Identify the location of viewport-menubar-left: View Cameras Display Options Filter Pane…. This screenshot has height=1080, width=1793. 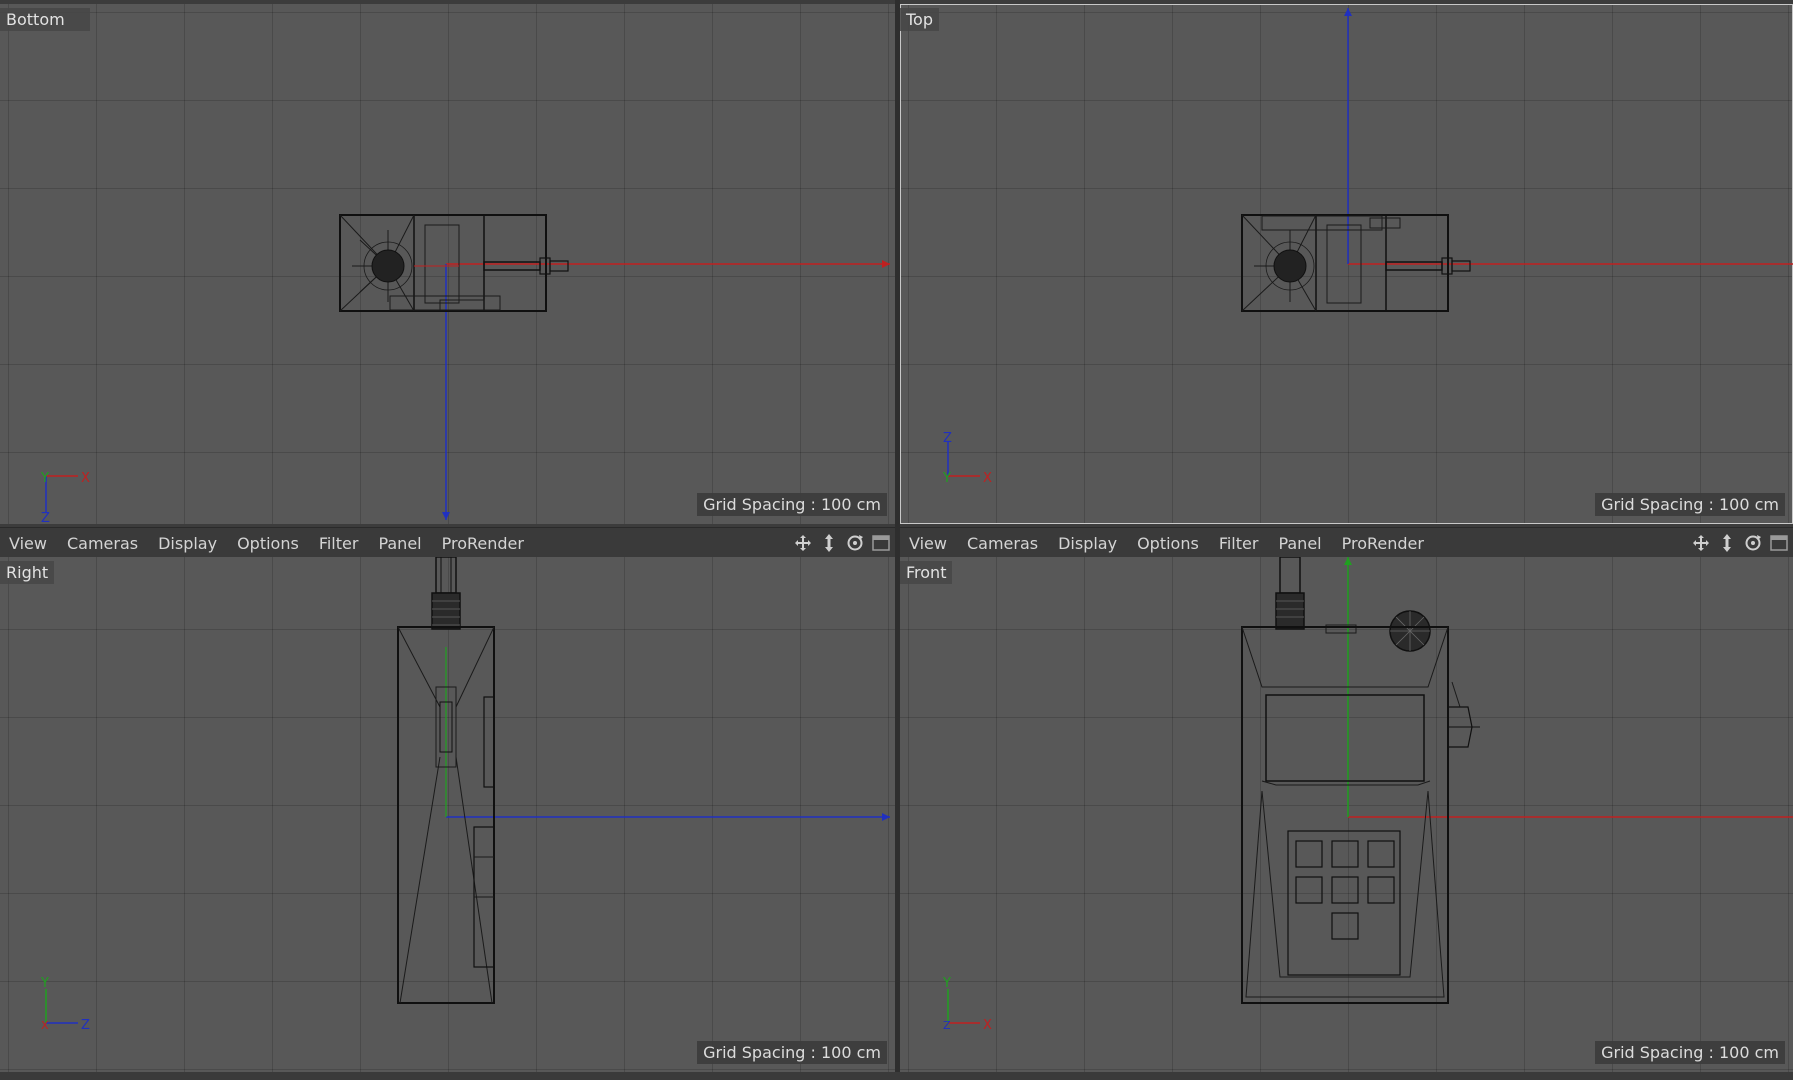
(447, 543).